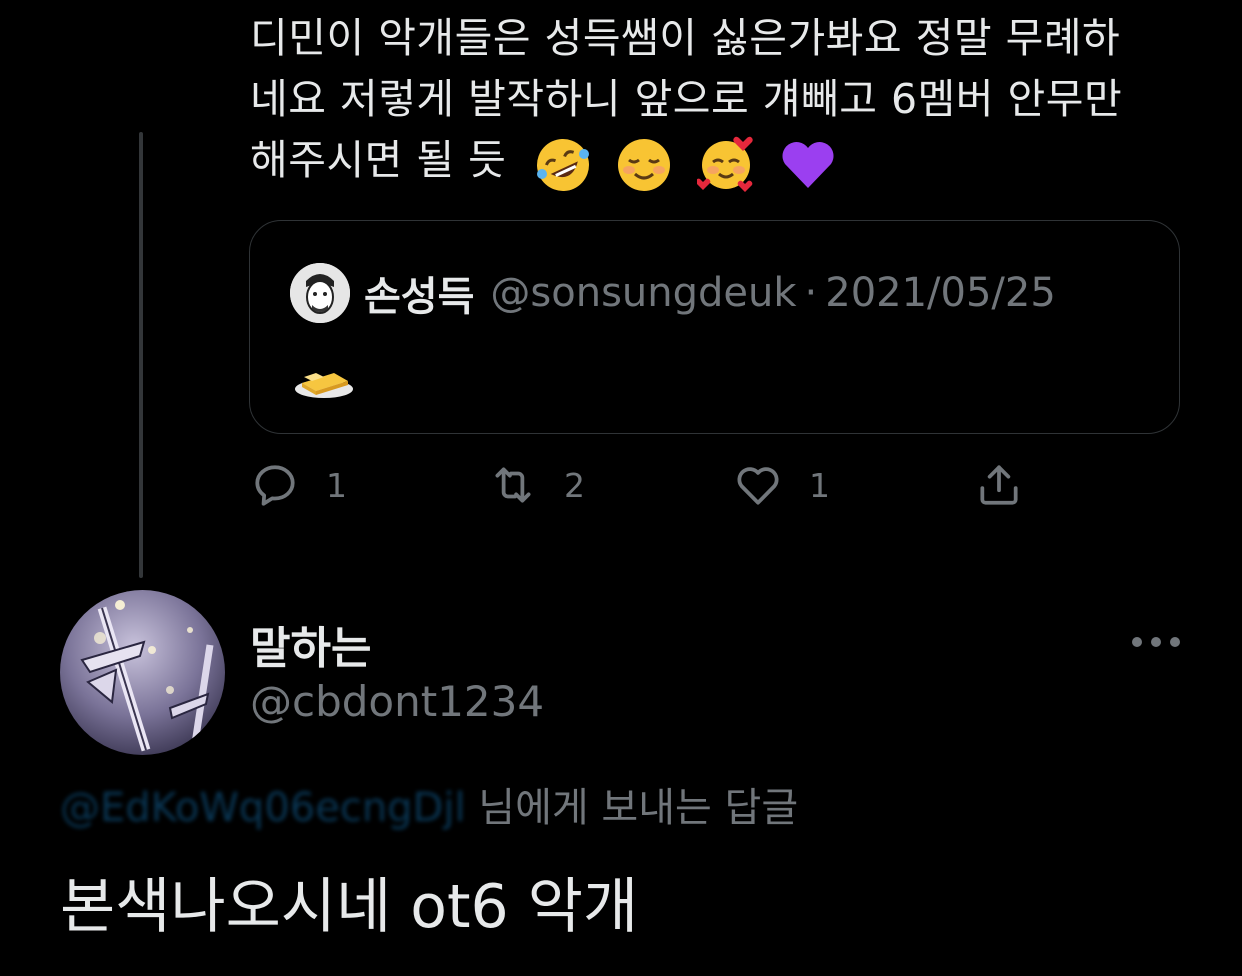 This screenshot has height=976, width=1242. Describe the element at coordinates (349, 907) in the screenshot. I see `reply-tweet-text: 본색나오시네 ot6 악개` at that location.